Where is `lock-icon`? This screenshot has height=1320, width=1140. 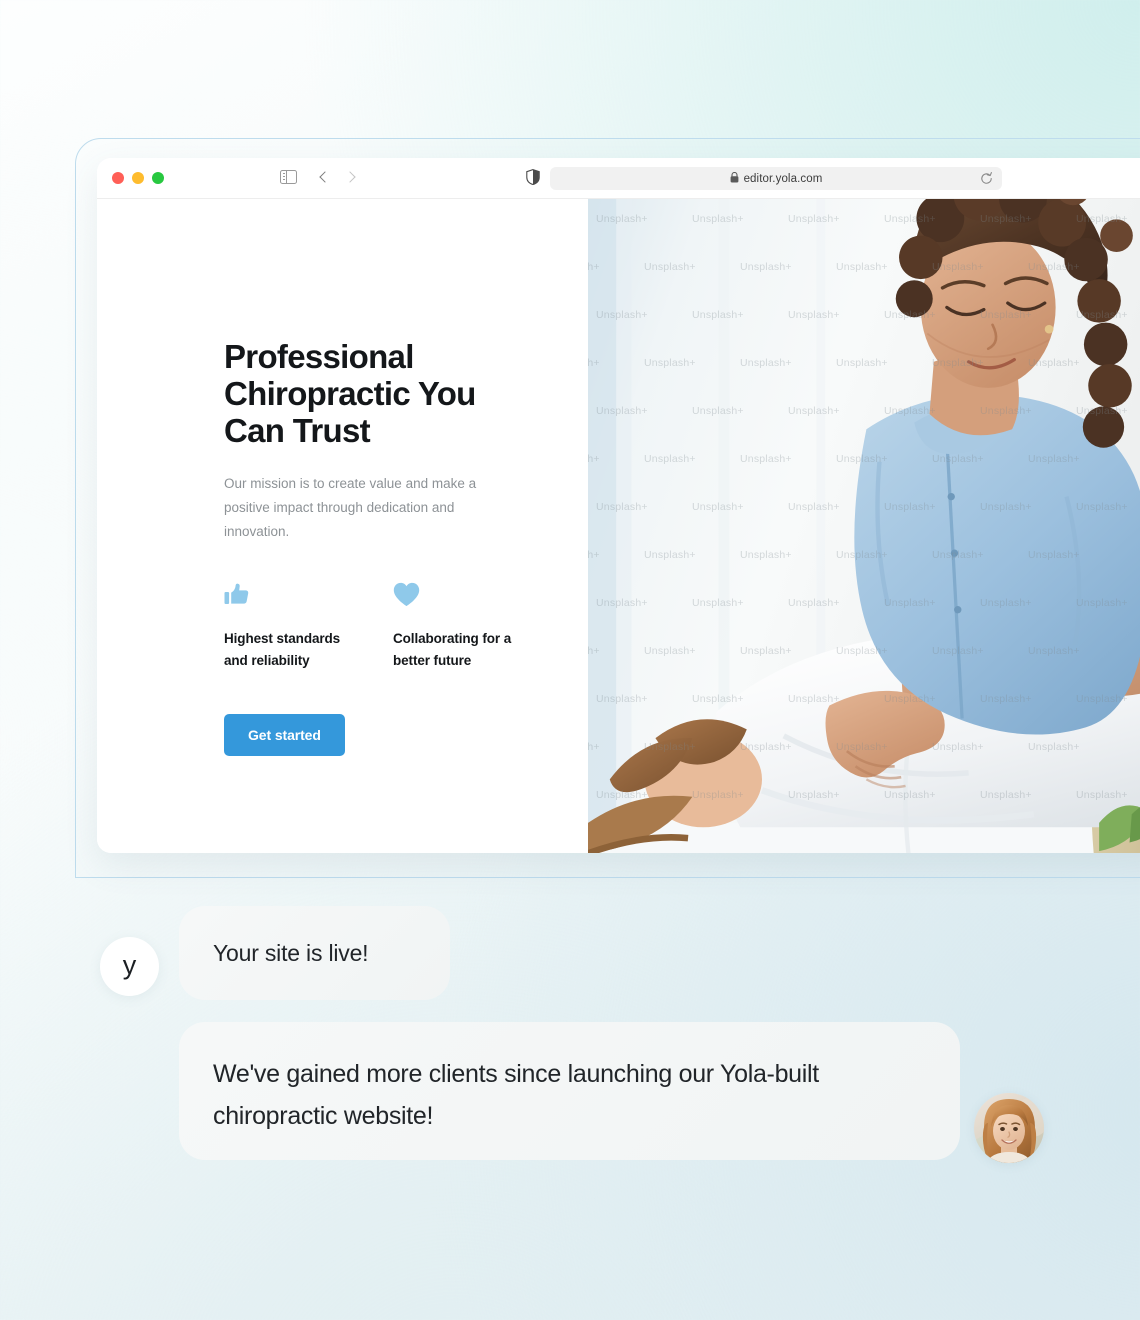 lock-icon is located at coordinates (734, 178).